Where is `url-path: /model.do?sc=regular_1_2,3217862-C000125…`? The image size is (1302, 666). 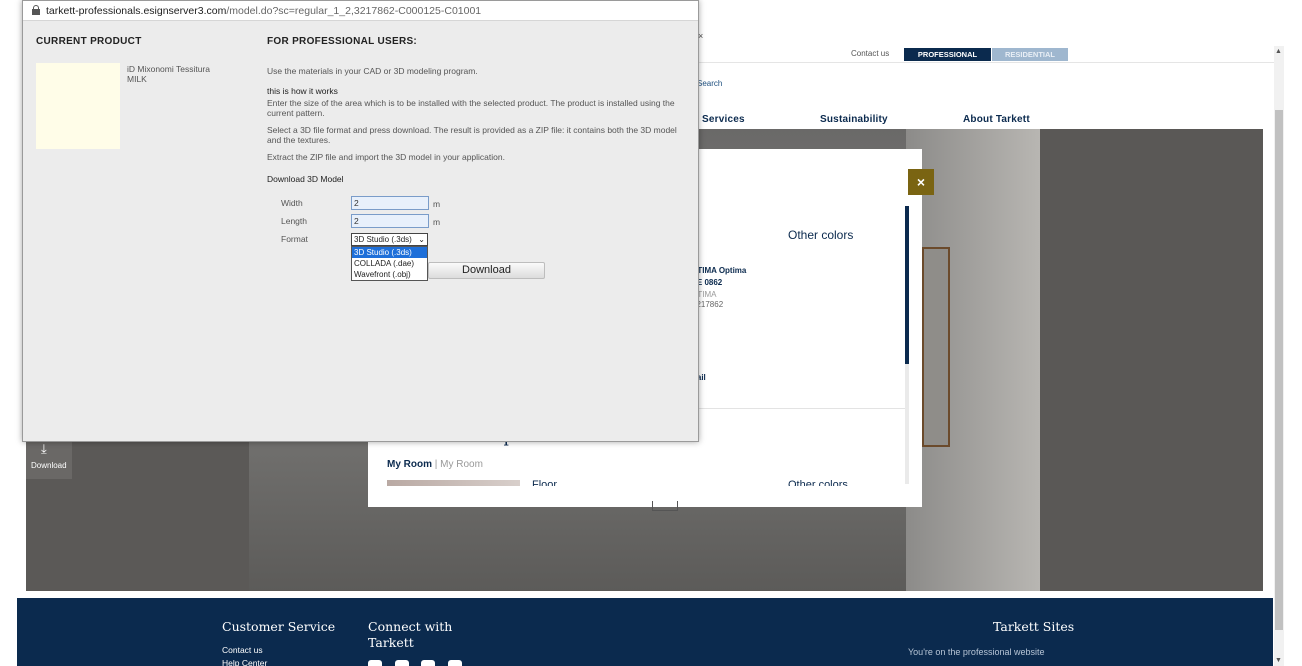 url-path: /model.do?sc=regular_1_2,3217862-C000125… is located at coordinates (354, 11).